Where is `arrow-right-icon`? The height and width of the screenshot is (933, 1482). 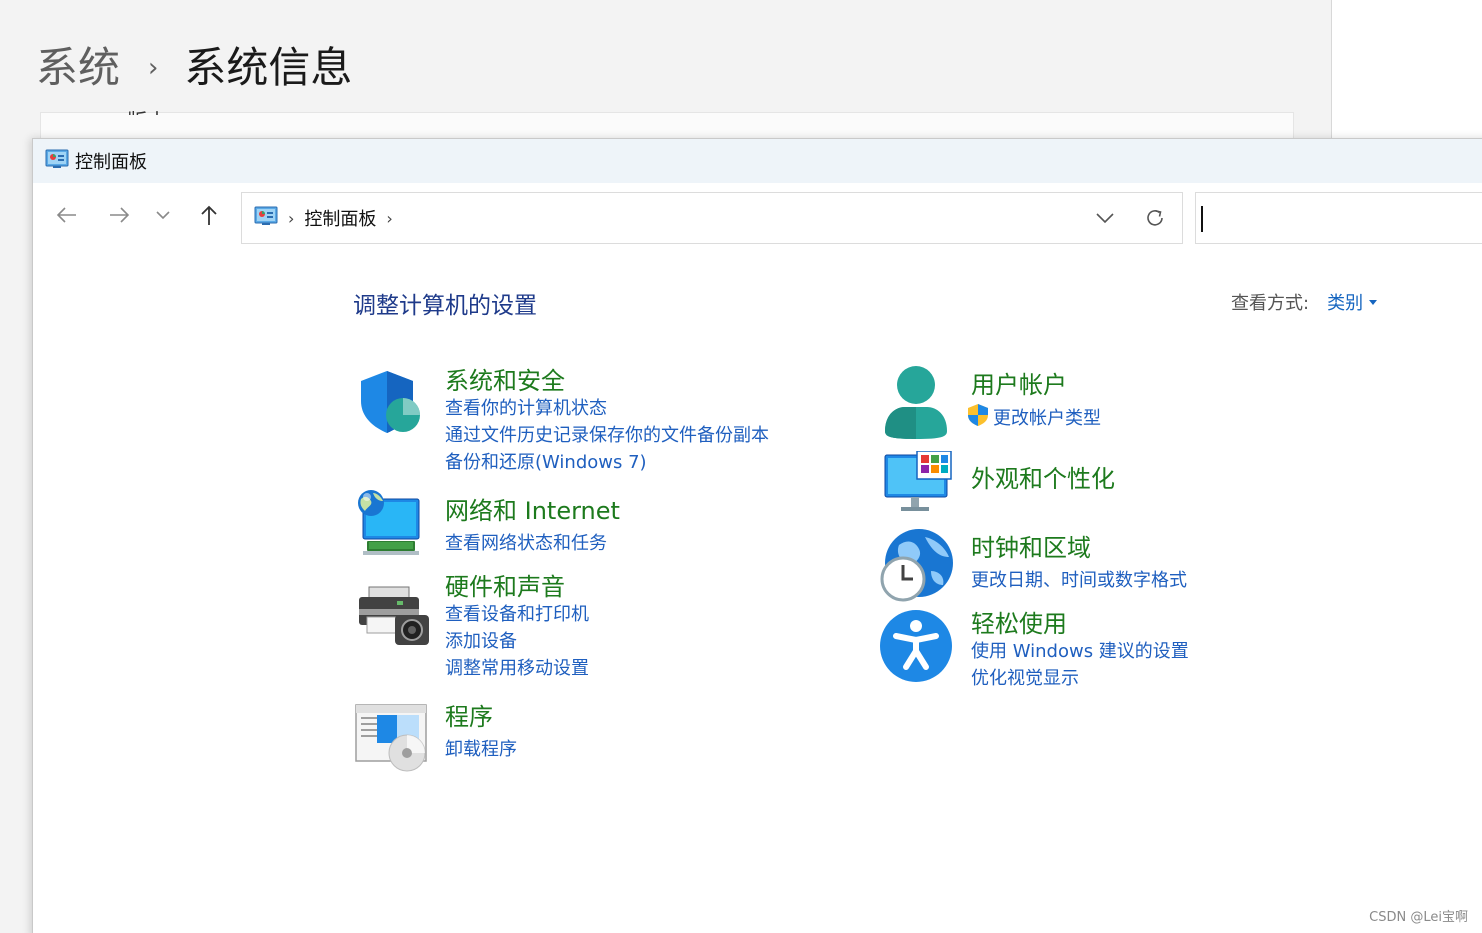 arrow-right-icon is located at coordinates (120, 215).